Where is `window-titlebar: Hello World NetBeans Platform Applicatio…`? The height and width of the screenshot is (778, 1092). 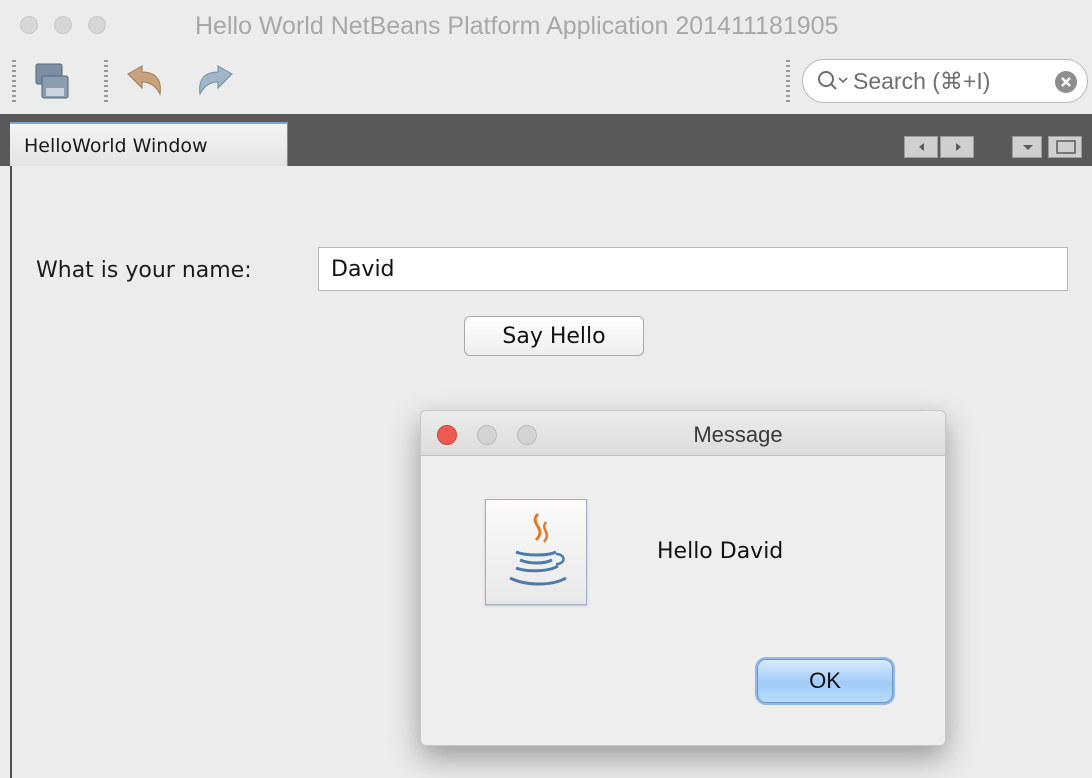 window-titlebar: Hello World NetBeans Platform Applicatio… is located at coordinates (546, 26).